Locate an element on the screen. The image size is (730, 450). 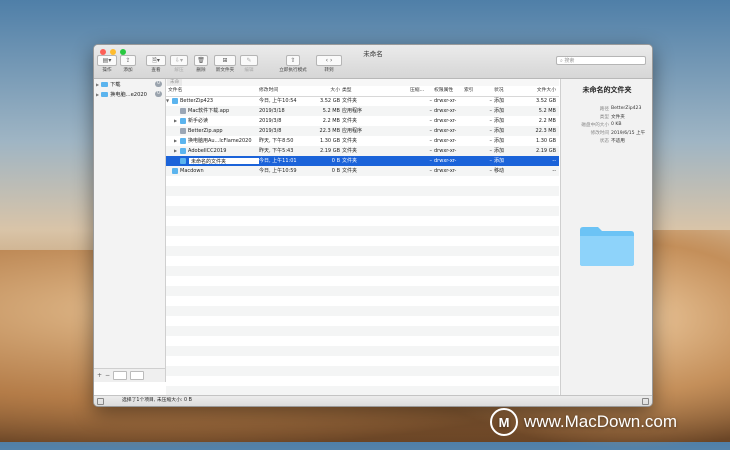
extract-icon: ⇩▾ is located at coordinates (179, 60).